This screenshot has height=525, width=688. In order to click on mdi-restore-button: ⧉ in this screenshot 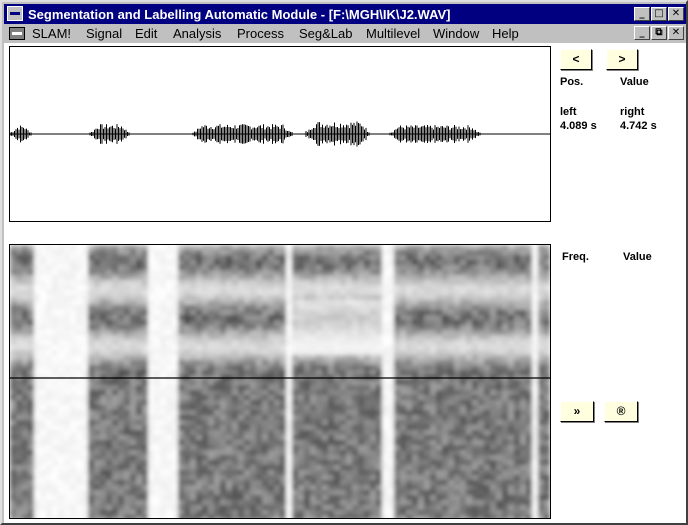, I will do `click(659, 33)`.